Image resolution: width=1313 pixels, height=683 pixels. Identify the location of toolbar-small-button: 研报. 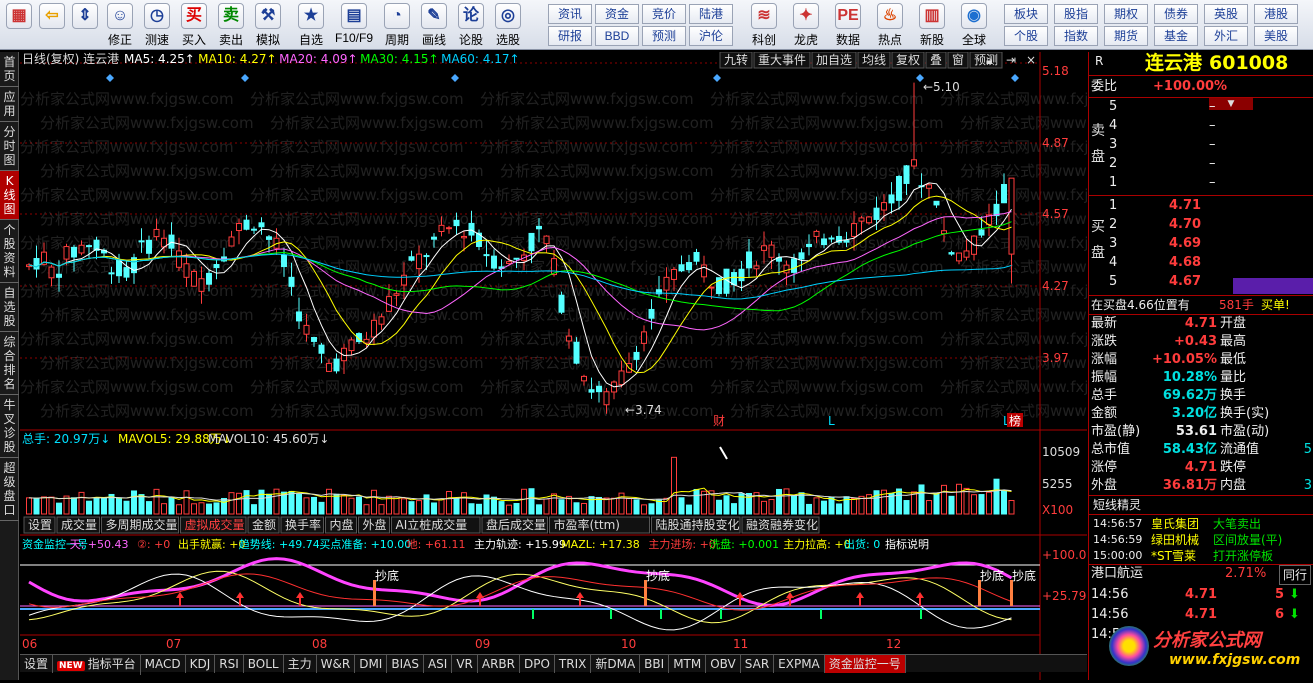
(570, 36).